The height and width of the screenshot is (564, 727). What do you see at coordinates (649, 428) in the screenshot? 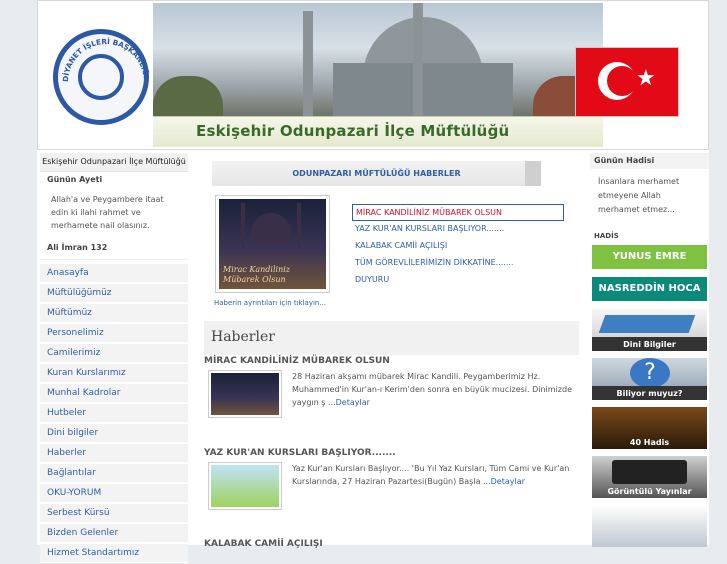
I see `banner-40-hadis: 40 Hadis` at bounding box center [649, 428].